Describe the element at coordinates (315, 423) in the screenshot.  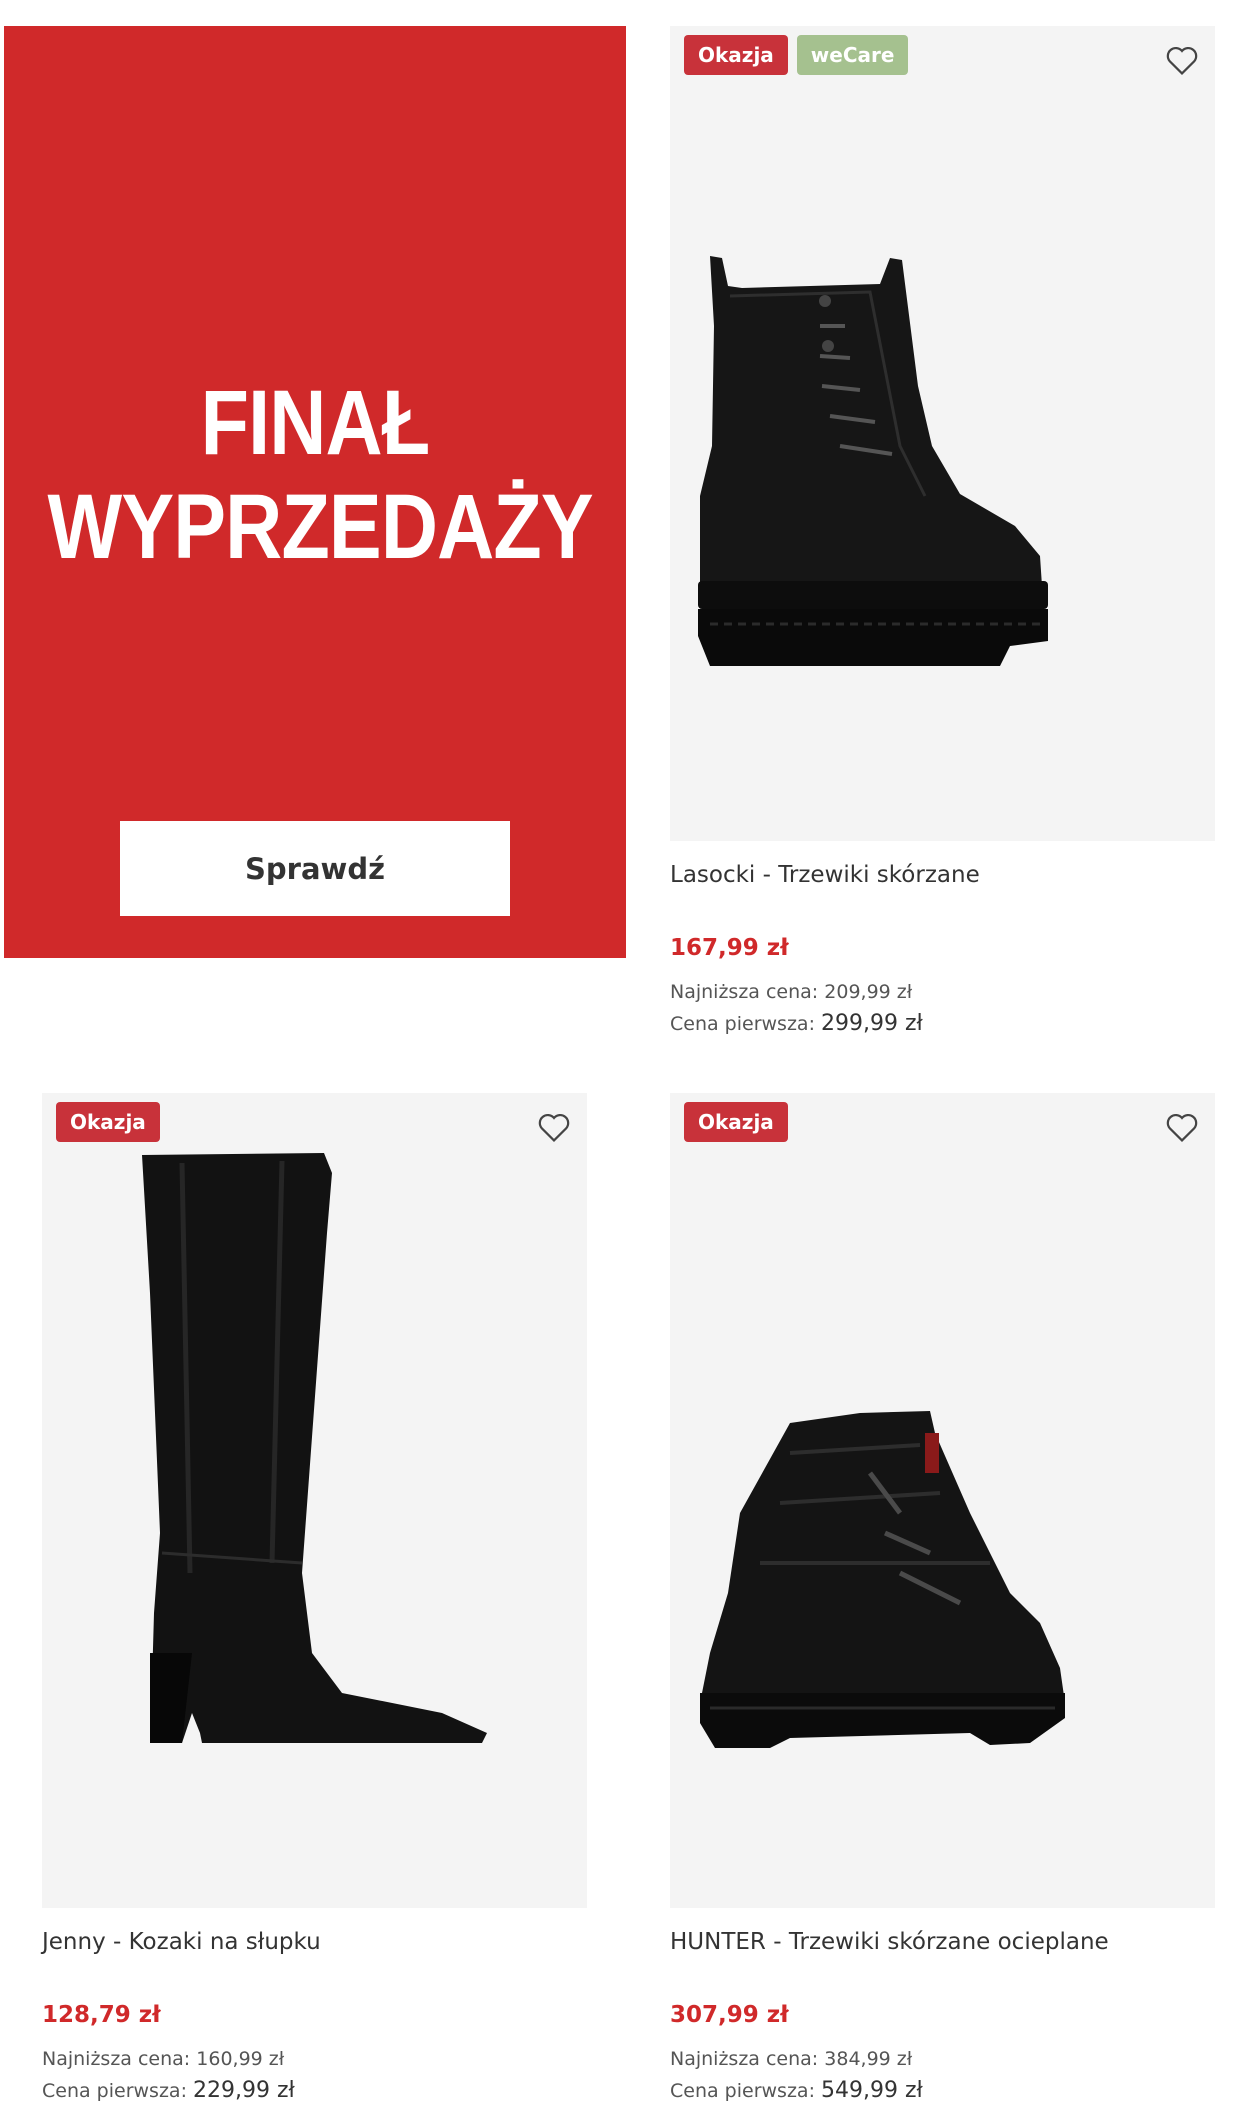
I see `promo-title-line1: FINAŁ` at that location.